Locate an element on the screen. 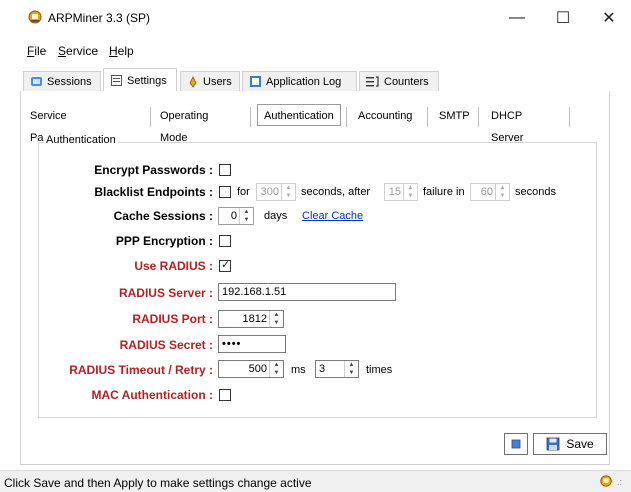  blacklist-seconds-spinner: 300 ▲ ▼ is located at coordinates (276, 192).